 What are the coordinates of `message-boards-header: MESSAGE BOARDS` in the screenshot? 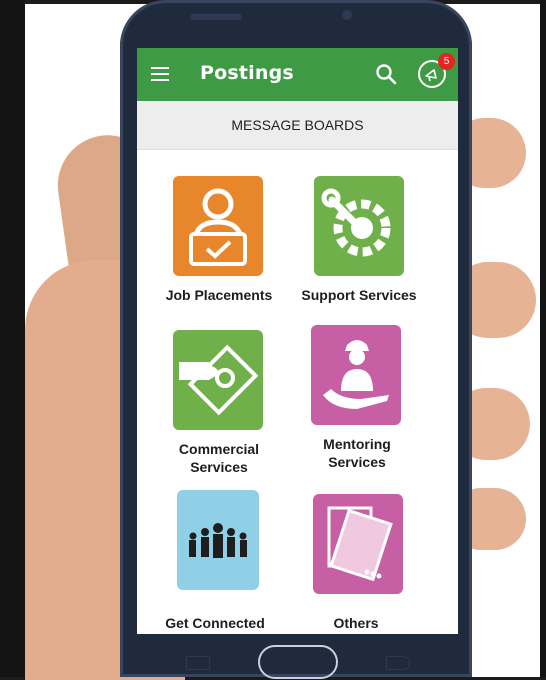 It's located at (297, 125).